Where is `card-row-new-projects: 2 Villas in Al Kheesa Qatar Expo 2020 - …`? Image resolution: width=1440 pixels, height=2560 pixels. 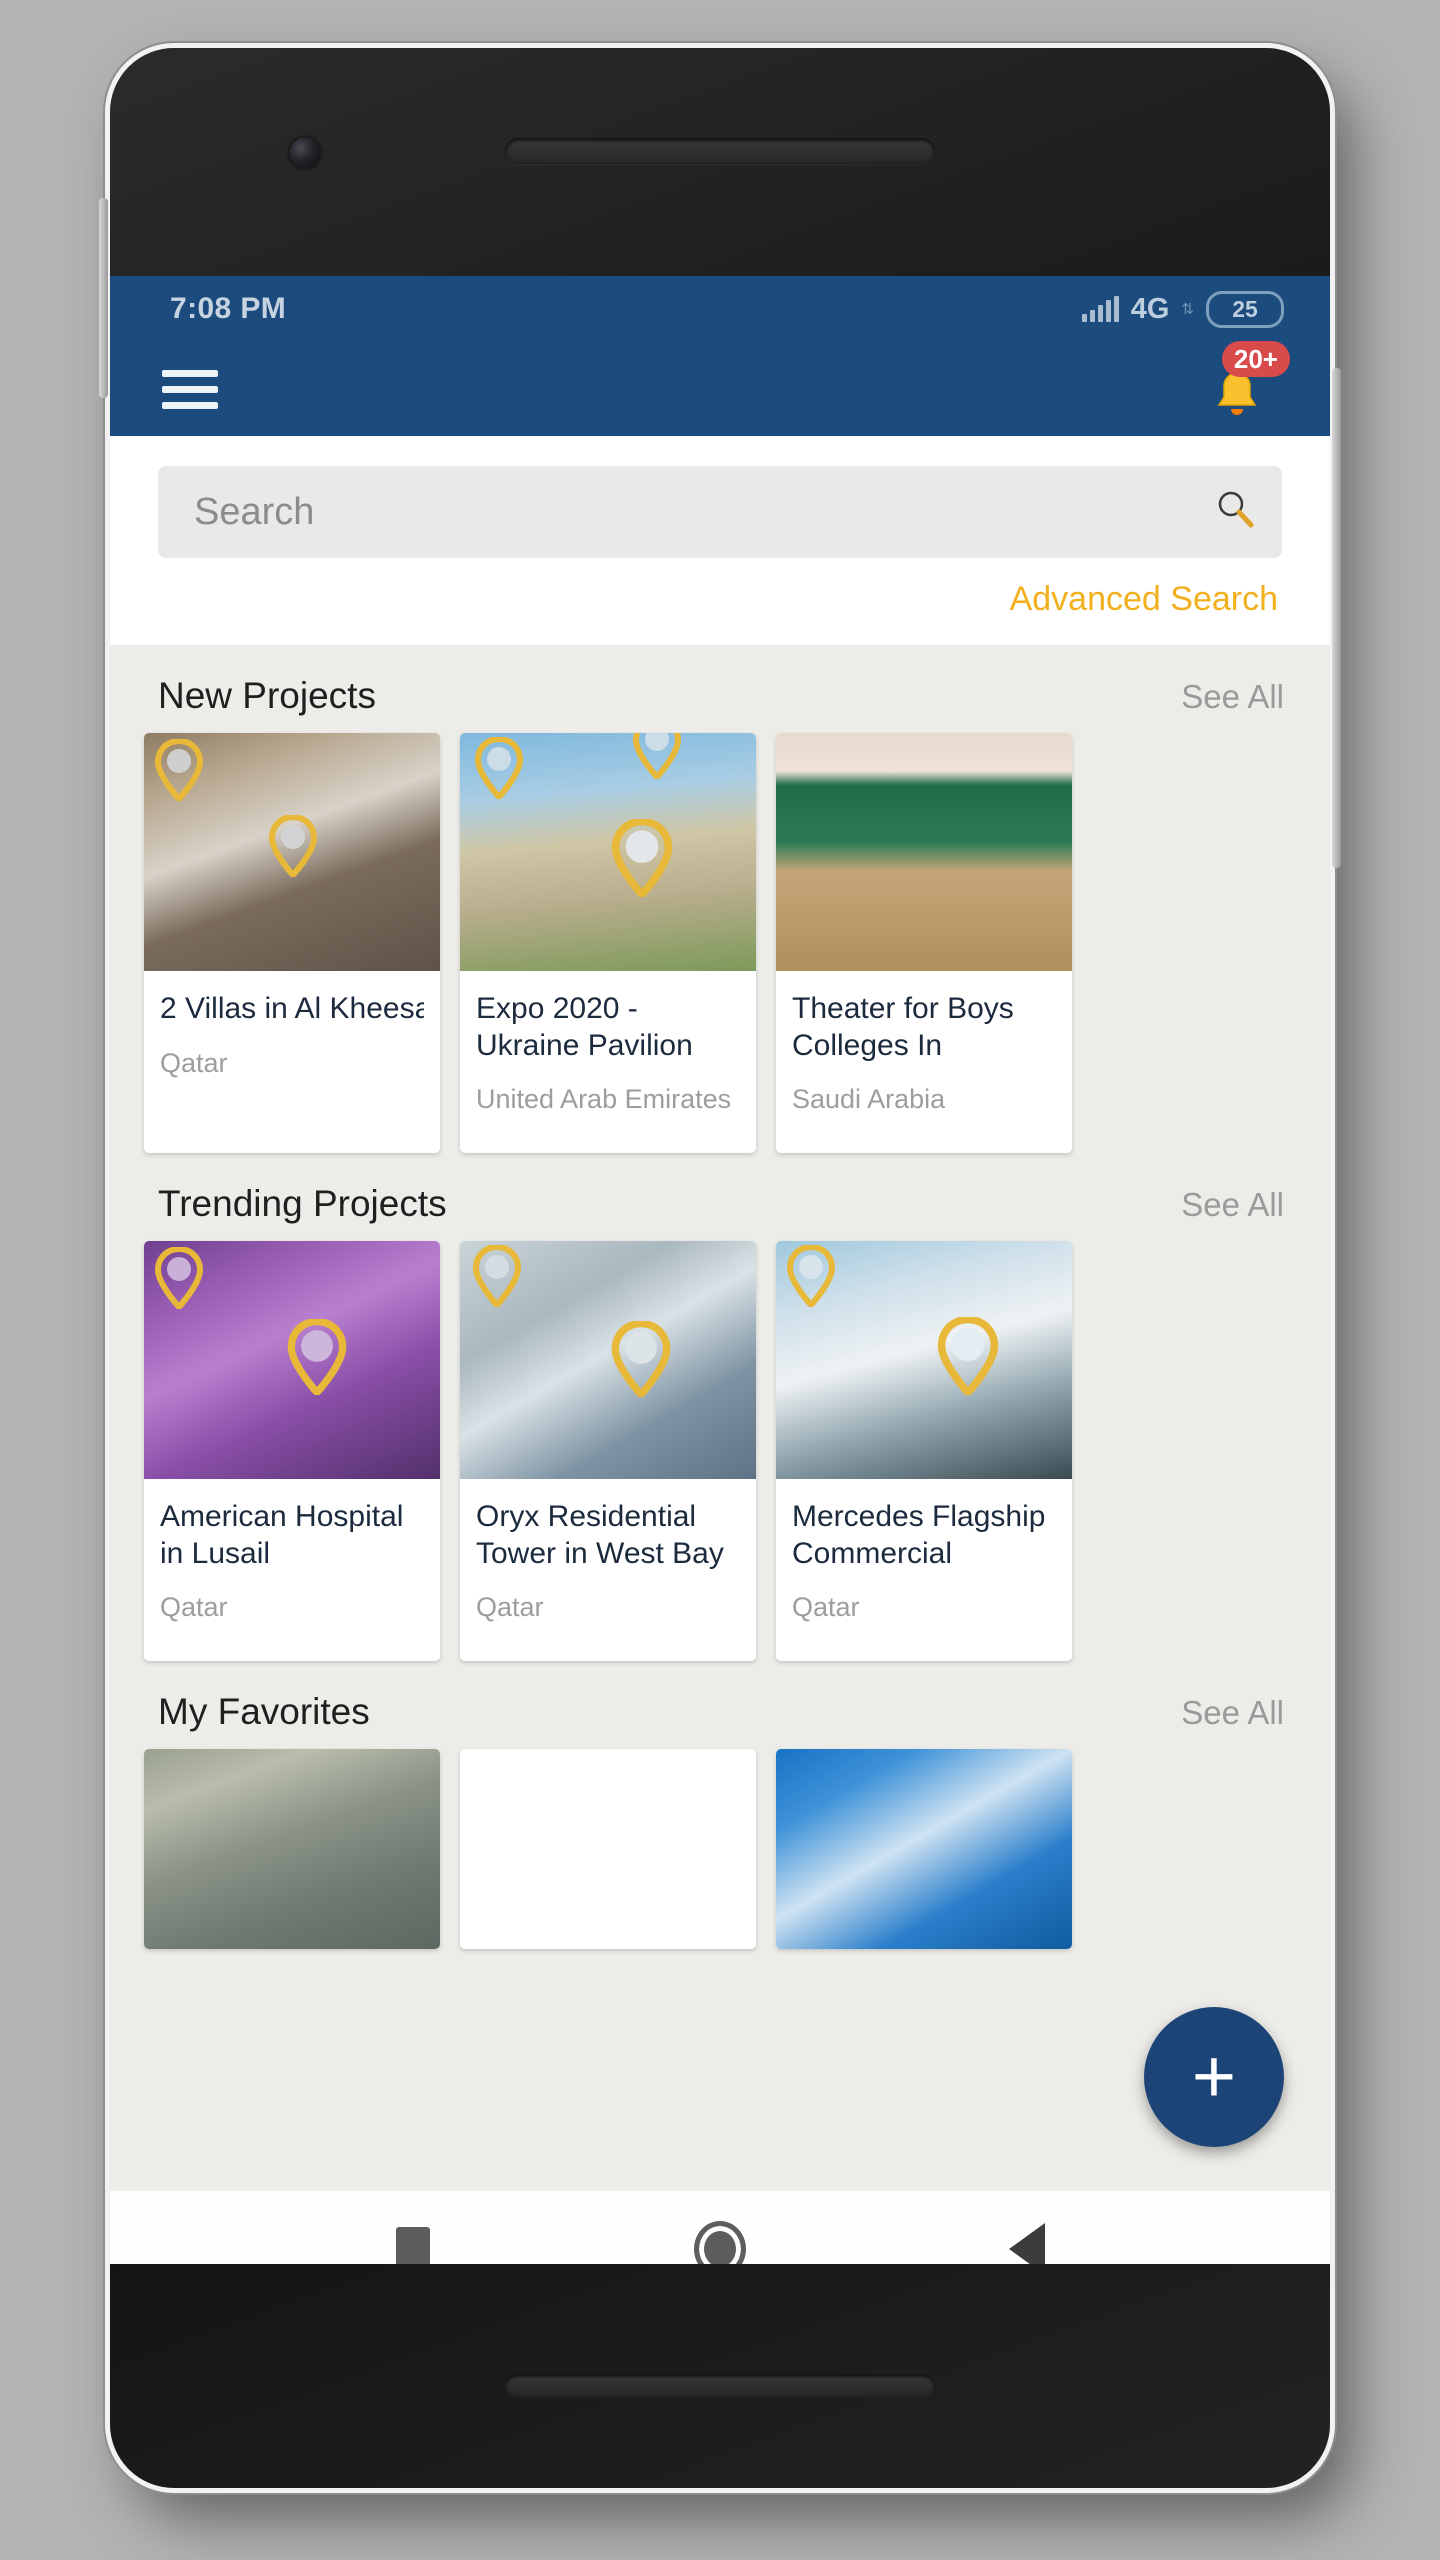
card-row-new-projects: 2 Villas in Al Kheesa Qatar Expo 2020 - … is located at coordinates (720, 943).